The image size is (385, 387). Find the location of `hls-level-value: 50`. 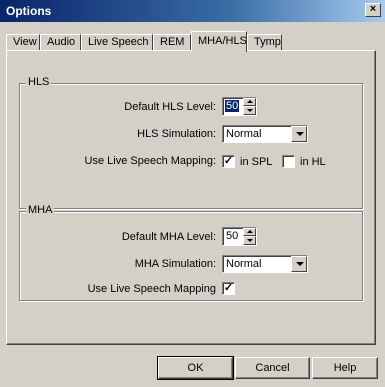

hls-level-value: 50 is located at coordinates (232, 106).